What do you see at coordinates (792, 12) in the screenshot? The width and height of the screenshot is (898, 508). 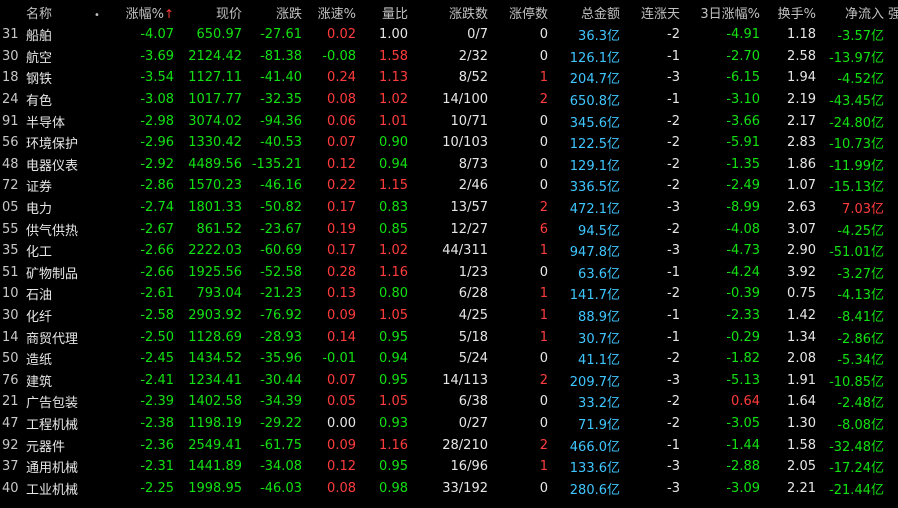 I see `col-header-turnover: 换手%` at bounding box center [792, 12].